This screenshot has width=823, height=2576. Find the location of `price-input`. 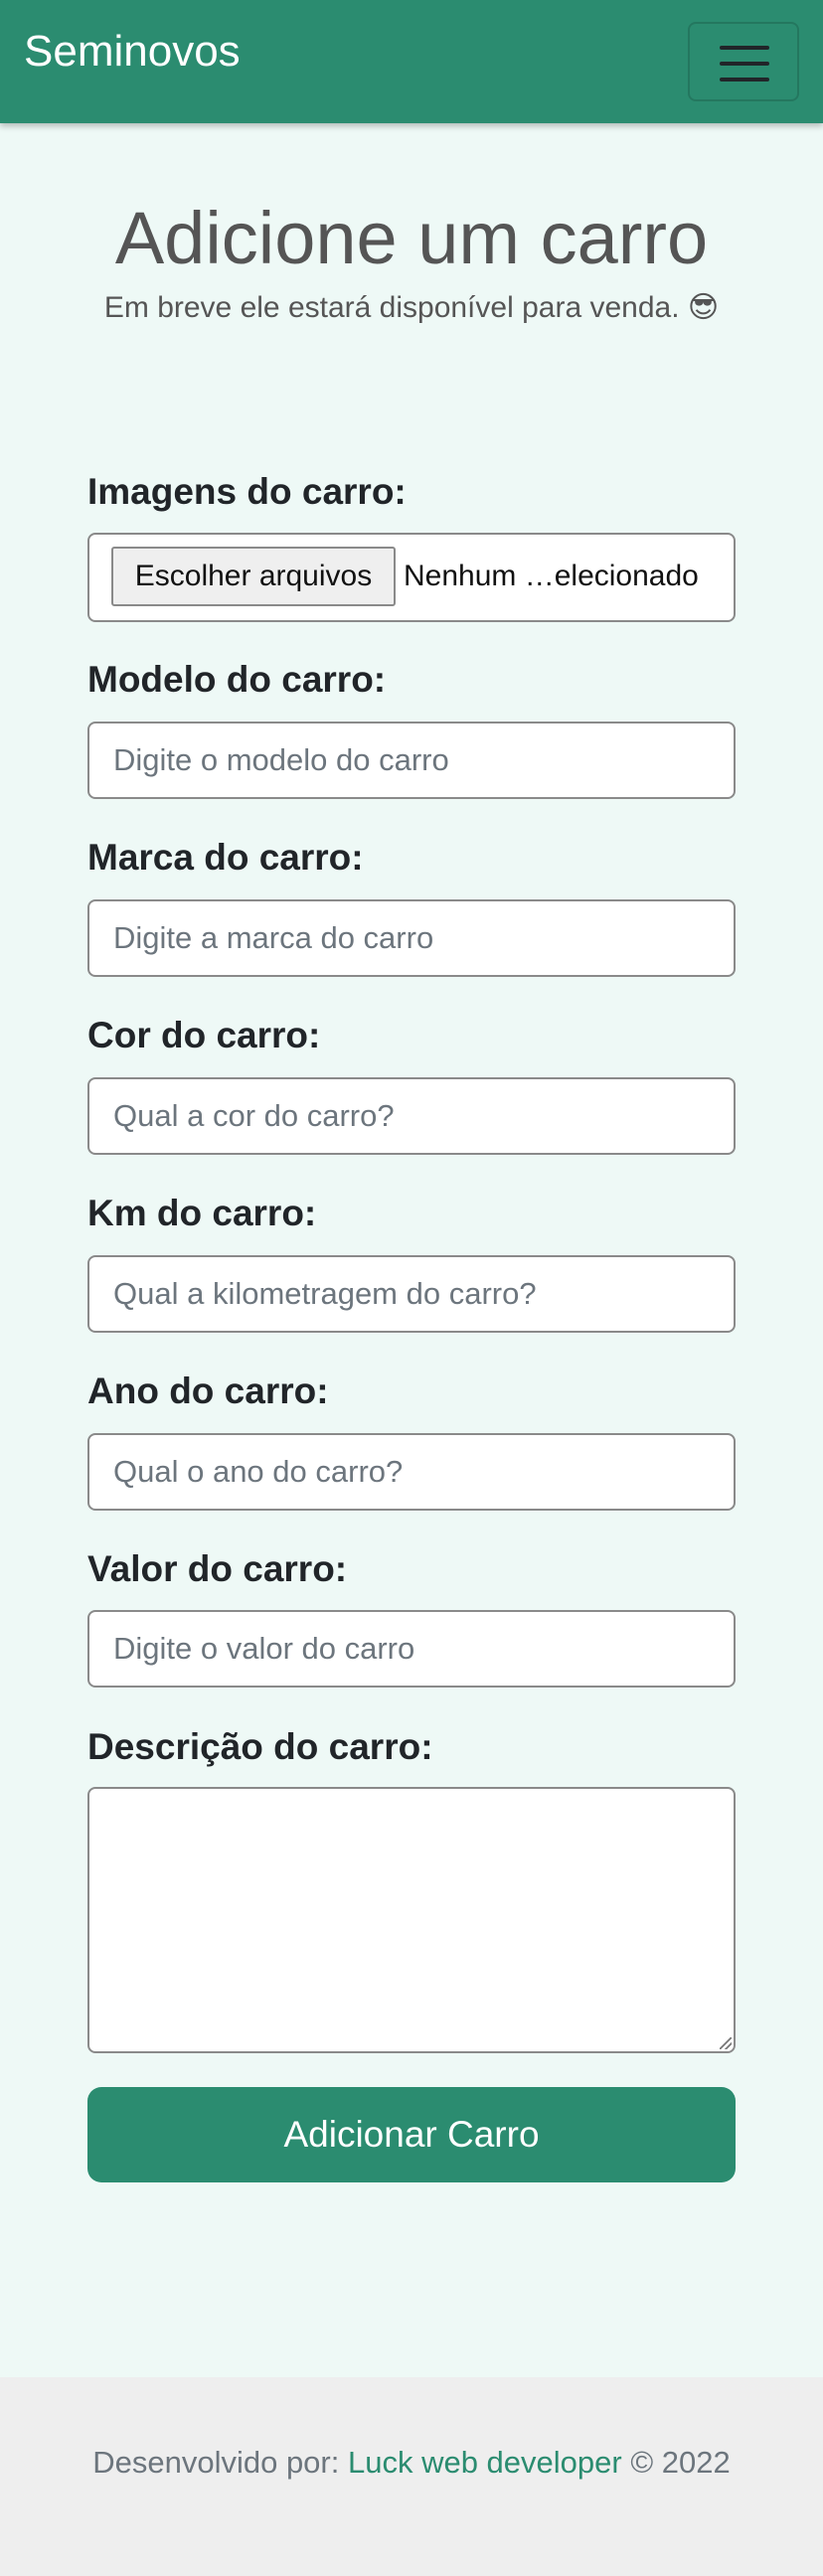

price-input is located at coordinates (411, 1649).